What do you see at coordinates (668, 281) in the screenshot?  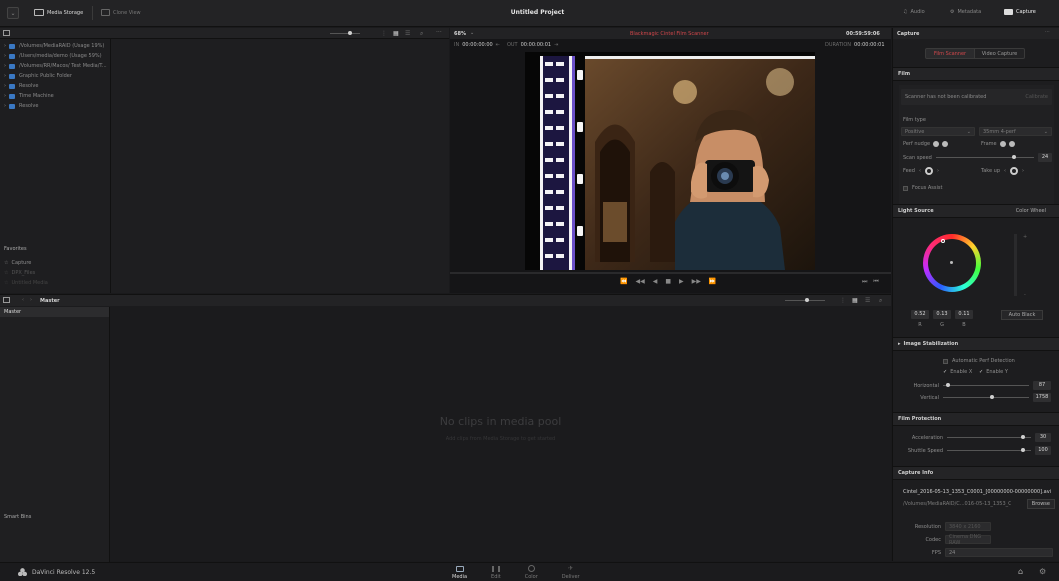 I see `stop-icon: ■` at bounding box center [668, 281].